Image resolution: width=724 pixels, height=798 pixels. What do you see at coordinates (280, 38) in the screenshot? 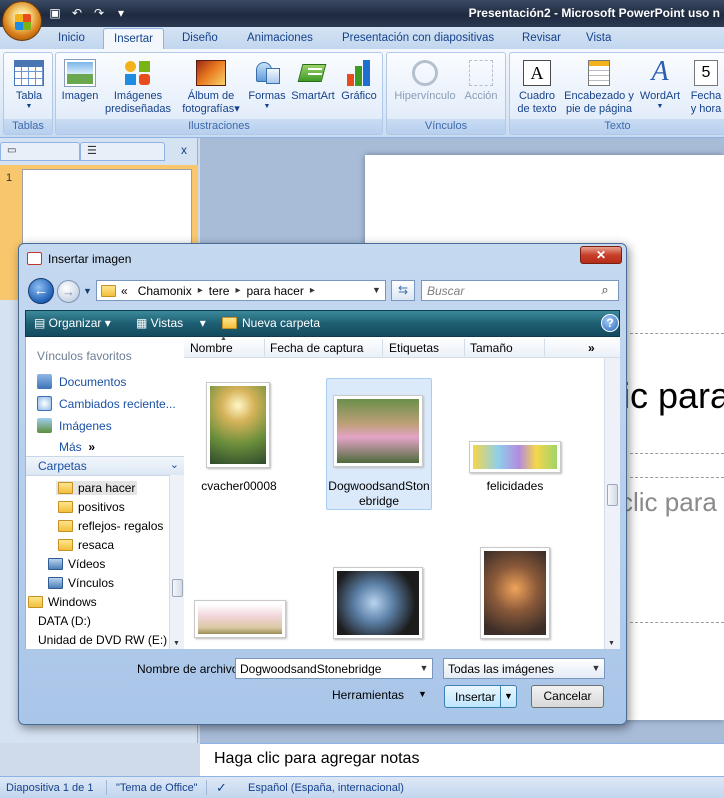
I see `tab-animaciones: Animaciones` at bounding box center [280, 38].